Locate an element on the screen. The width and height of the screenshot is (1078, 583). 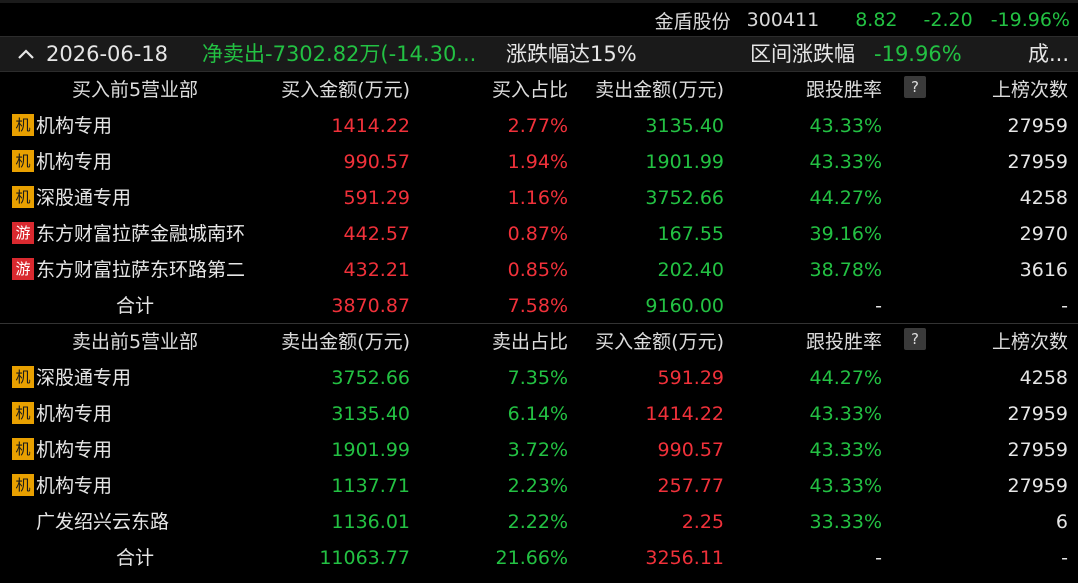
broker-name: 东方财富拉萨金融城南环 is located at coordinates (140, 234).